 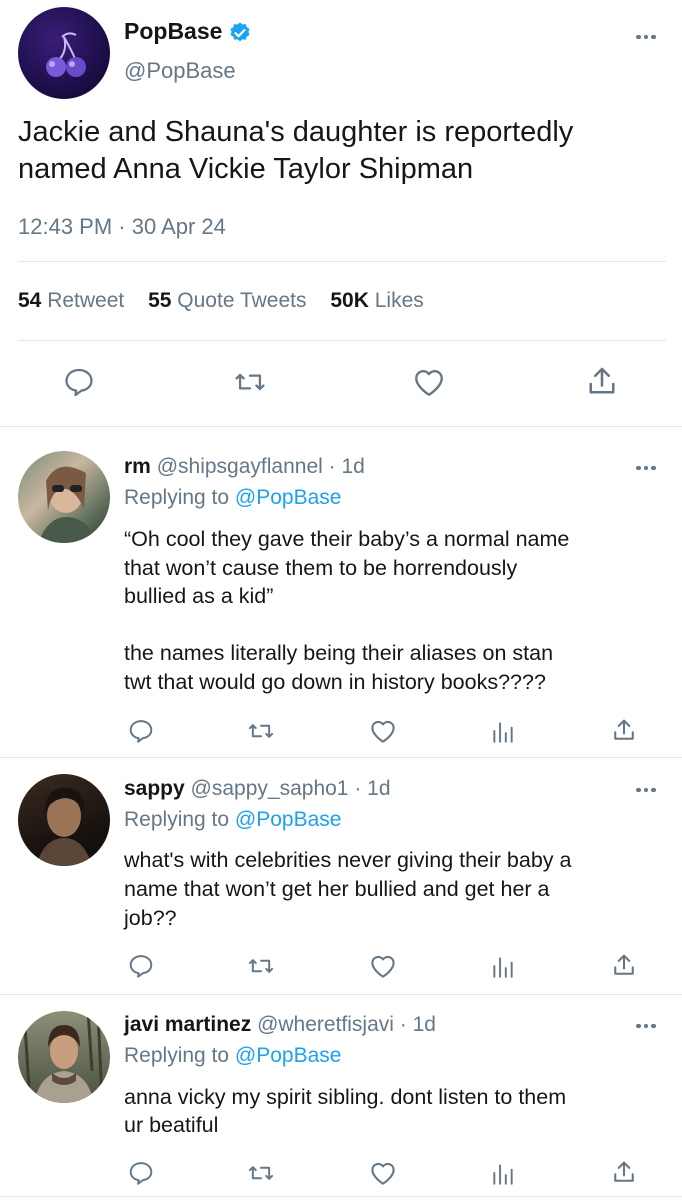 I want to click on reply-header: javi martinez @wheretfisjavi · 1d, so click(x=280, y=1025).